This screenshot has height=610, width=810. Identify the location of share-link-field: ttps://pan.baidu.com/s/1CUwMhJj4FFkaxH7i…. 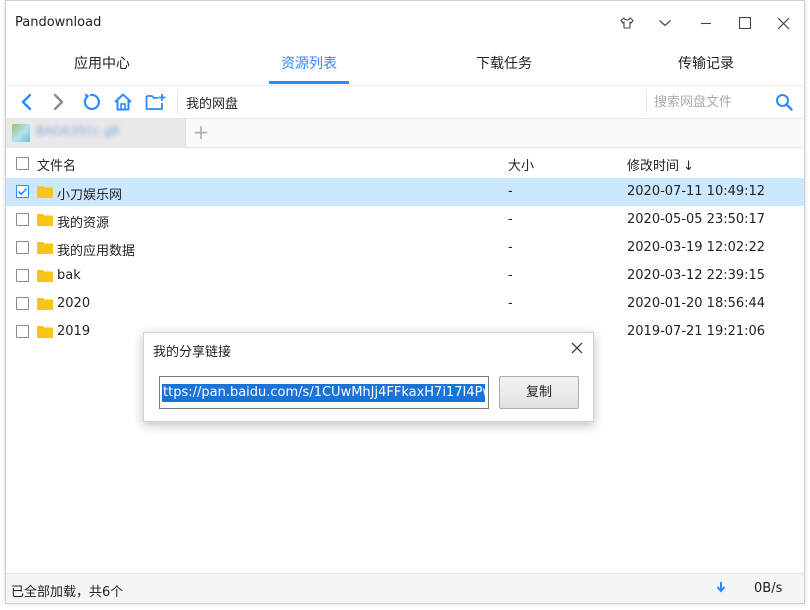
(324, 392).